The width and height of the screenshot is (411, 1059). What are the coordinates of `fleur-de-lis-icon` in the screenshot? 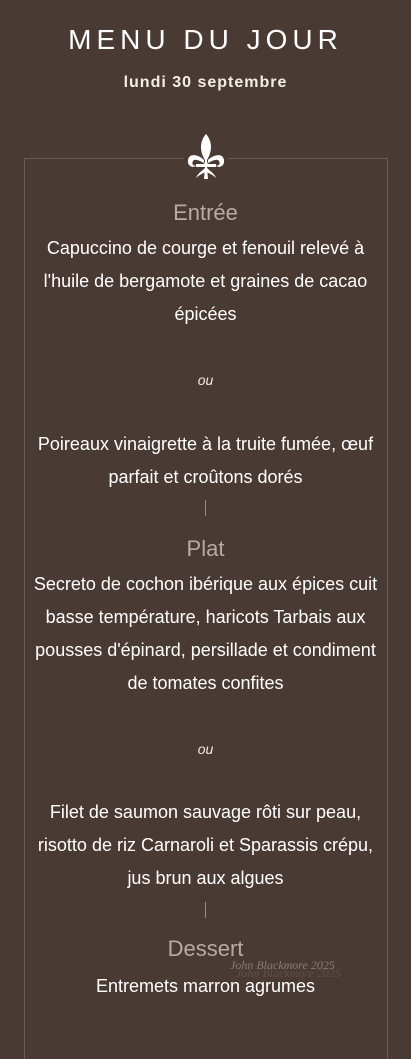 It's located at (206, 157).